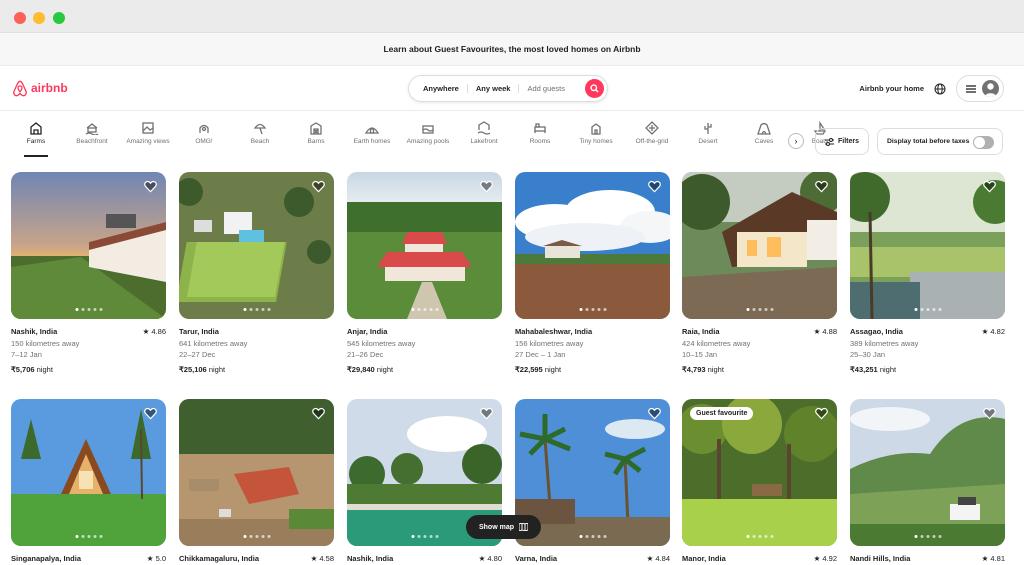 Image resolution: width=1024 pixels, height=565 pixels. Describe the element at coordinates (825, 559) in the screenshot. I see `listing-rating: ★ 4.92` at that location.